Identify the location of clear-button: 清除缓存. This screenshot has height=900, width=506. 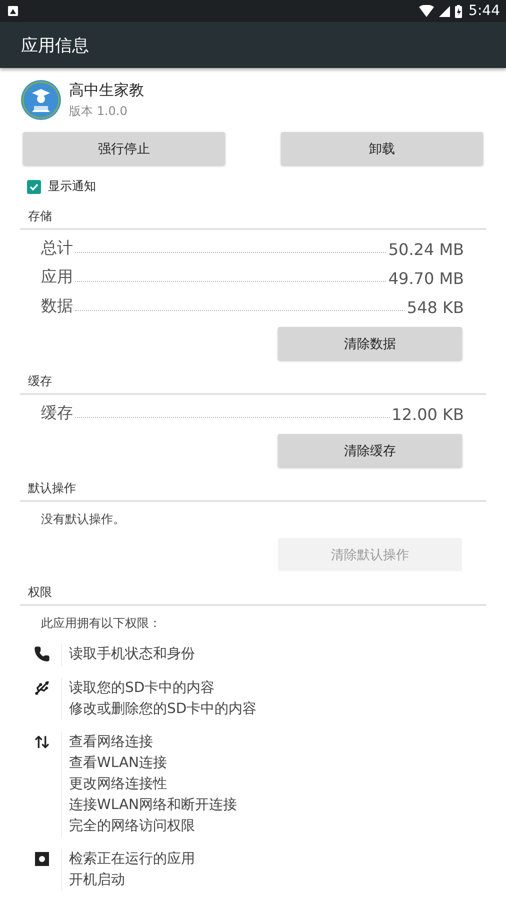
(370, 450).